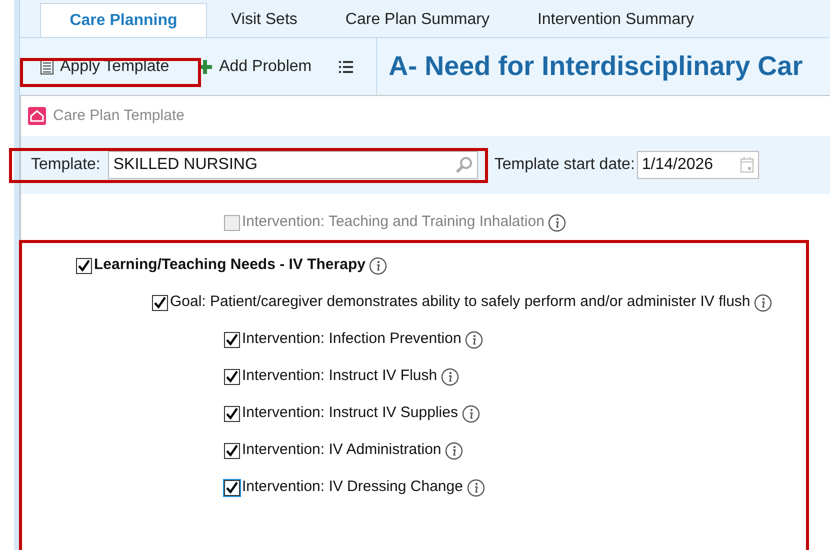 Image resolution: width=830 pixels, height=550 pixels. Describe the element at coordinates (105, 66) in the screenshot. I see `apply-template-button: Apply Template` at that location.